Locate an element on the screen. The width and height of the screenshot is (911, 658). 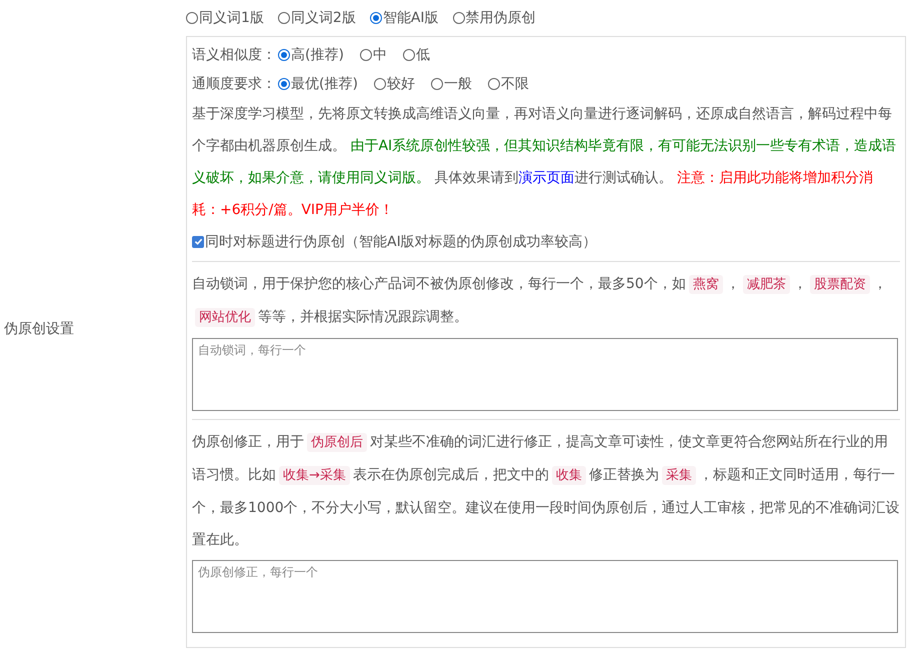
section-label: 伪原创设置 is located at coordinates (39, 329).